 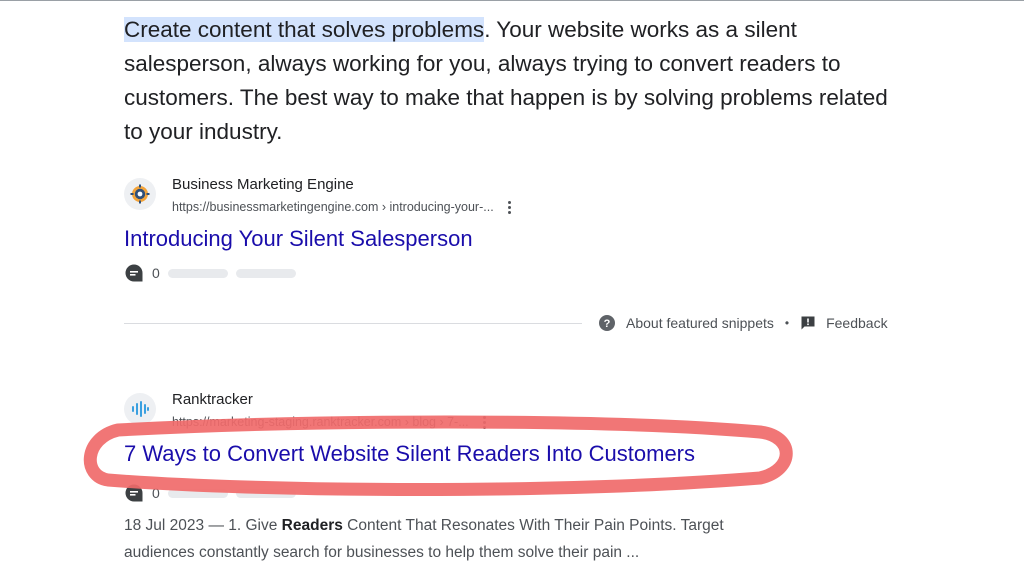 What do you see at coordinates (700, 323) in the screenshot?
I see `about-featured-snippets-link: About featured snippets` at bounding box center [700, 323].